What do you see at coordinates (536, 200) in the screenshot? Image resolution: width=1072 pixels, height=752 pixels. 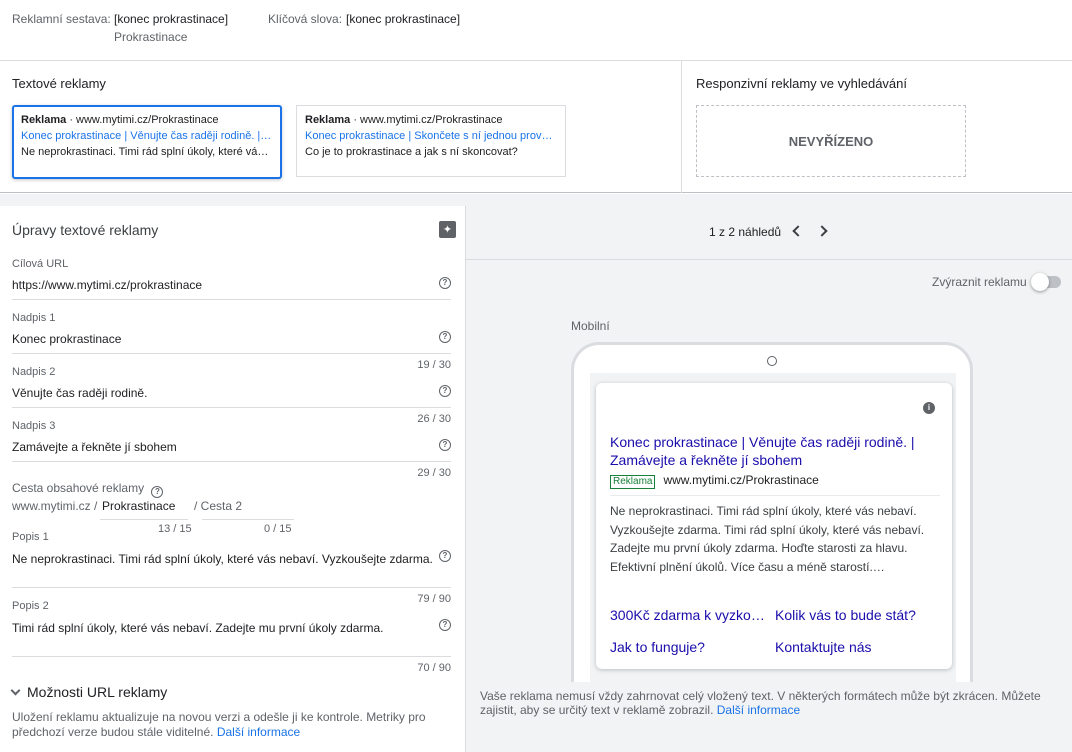 I see `section-gap` at bounding box center [536, 200].